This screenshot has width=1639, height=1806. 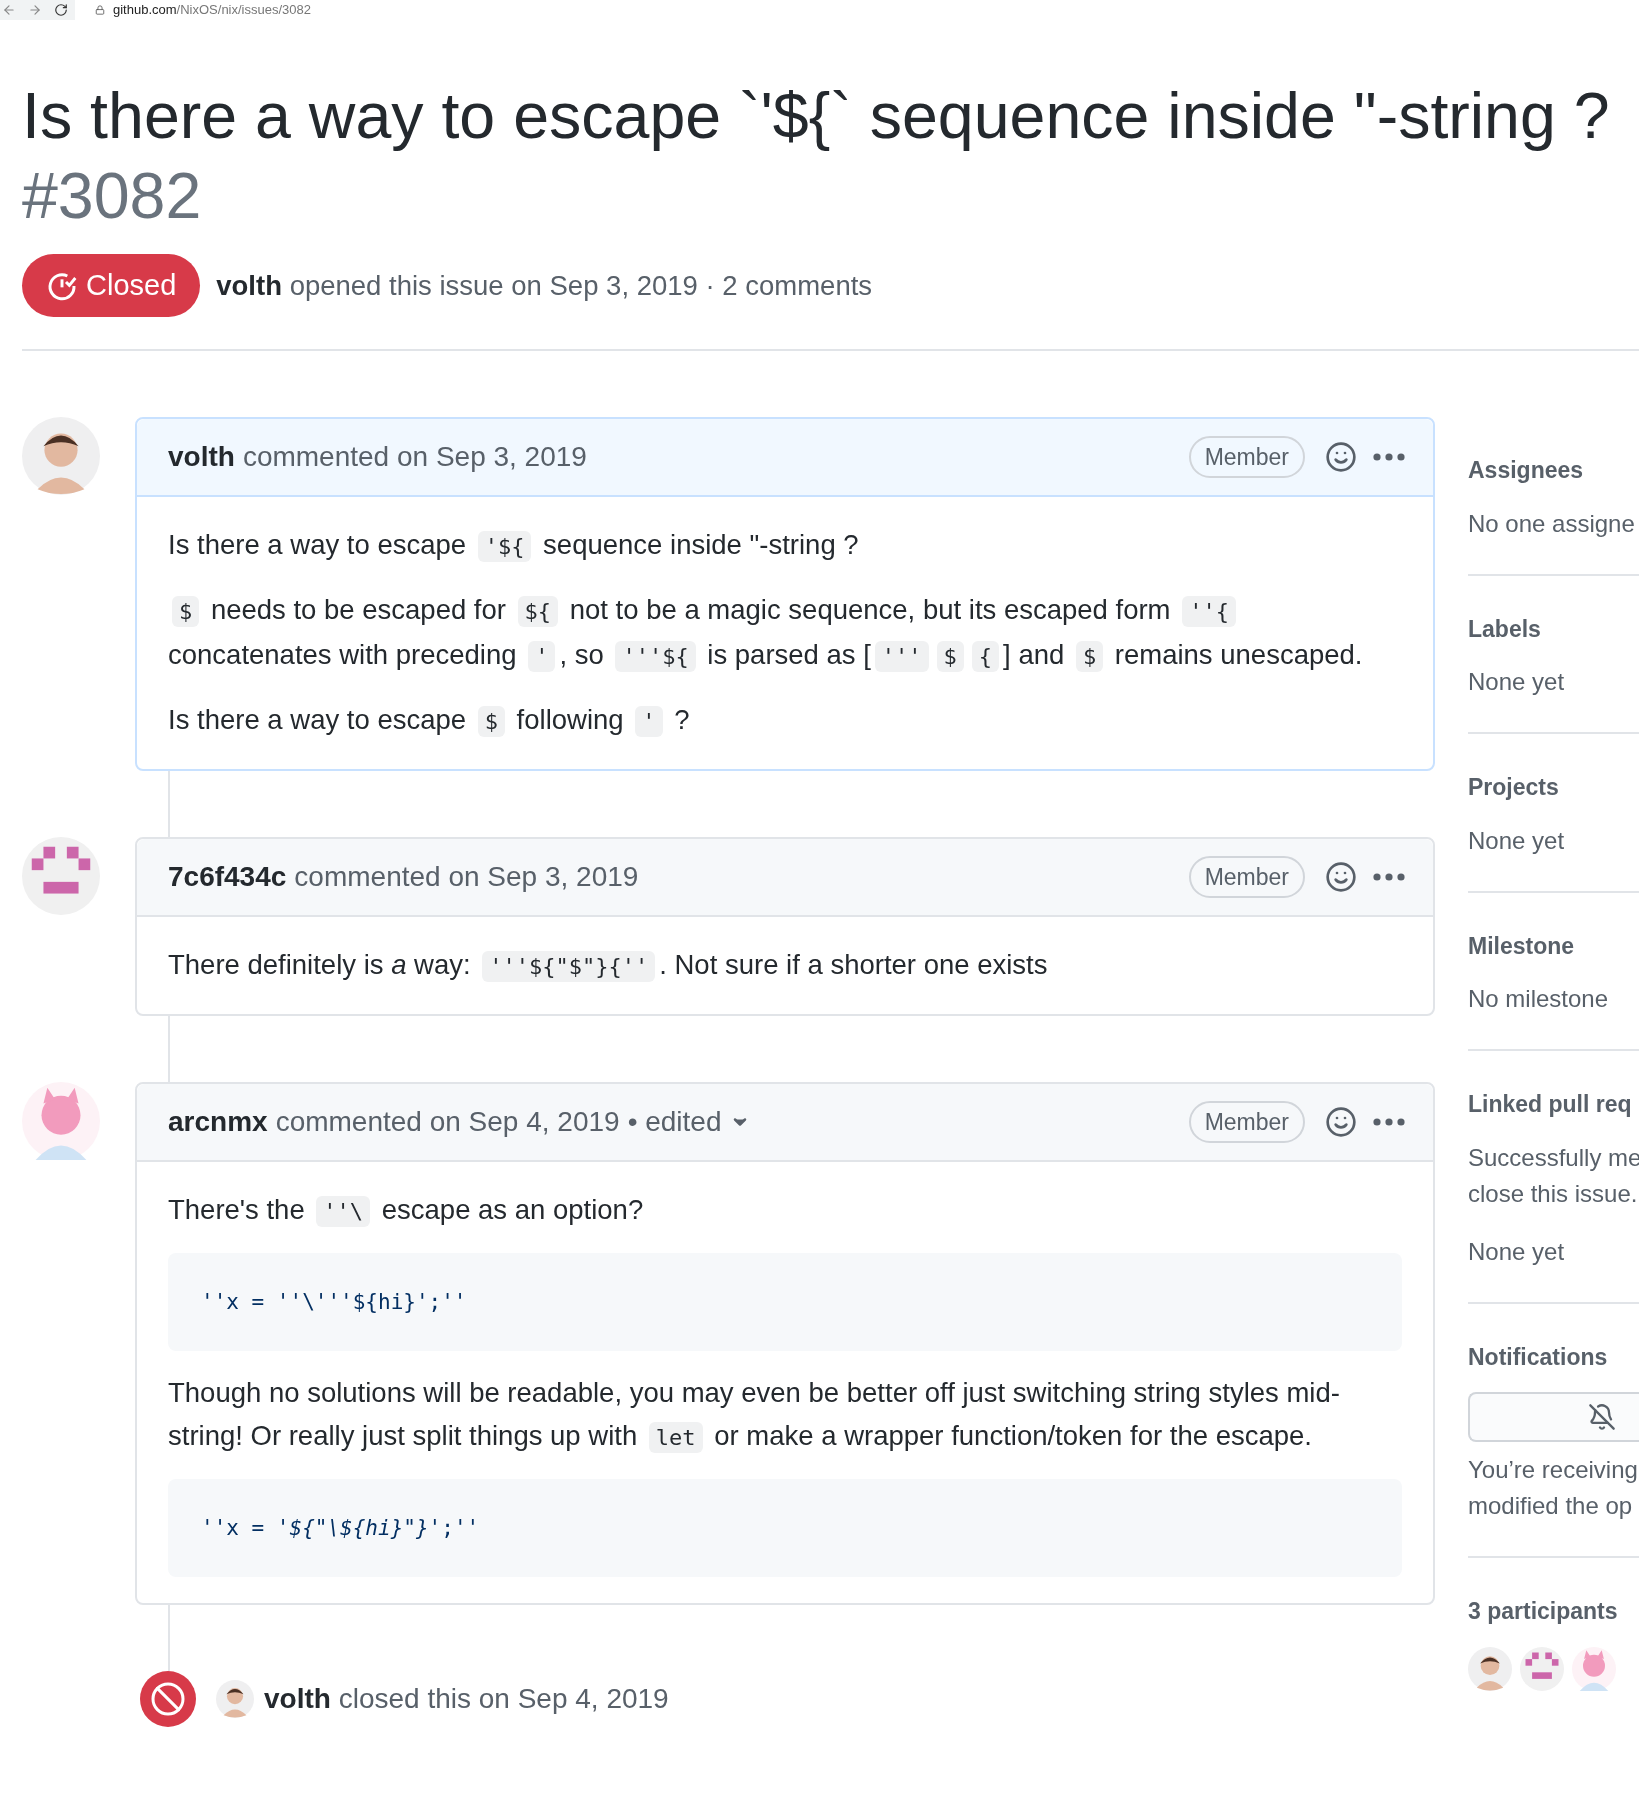 I want to click on edited-dropdown: • edited, so click(x=688, y=1122).